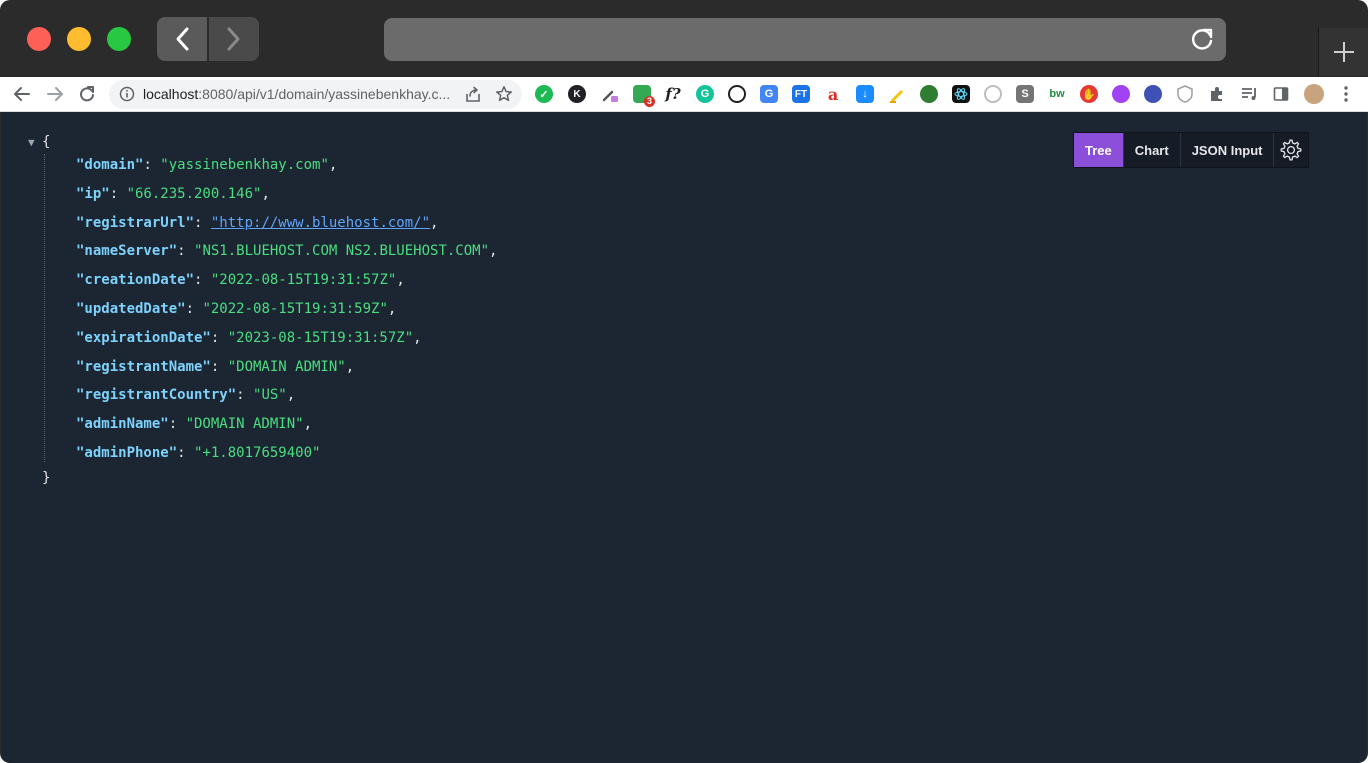 This screenshot has width=1368, height=763. I want to click on function-ext-icon: f?, so click(673, 94).